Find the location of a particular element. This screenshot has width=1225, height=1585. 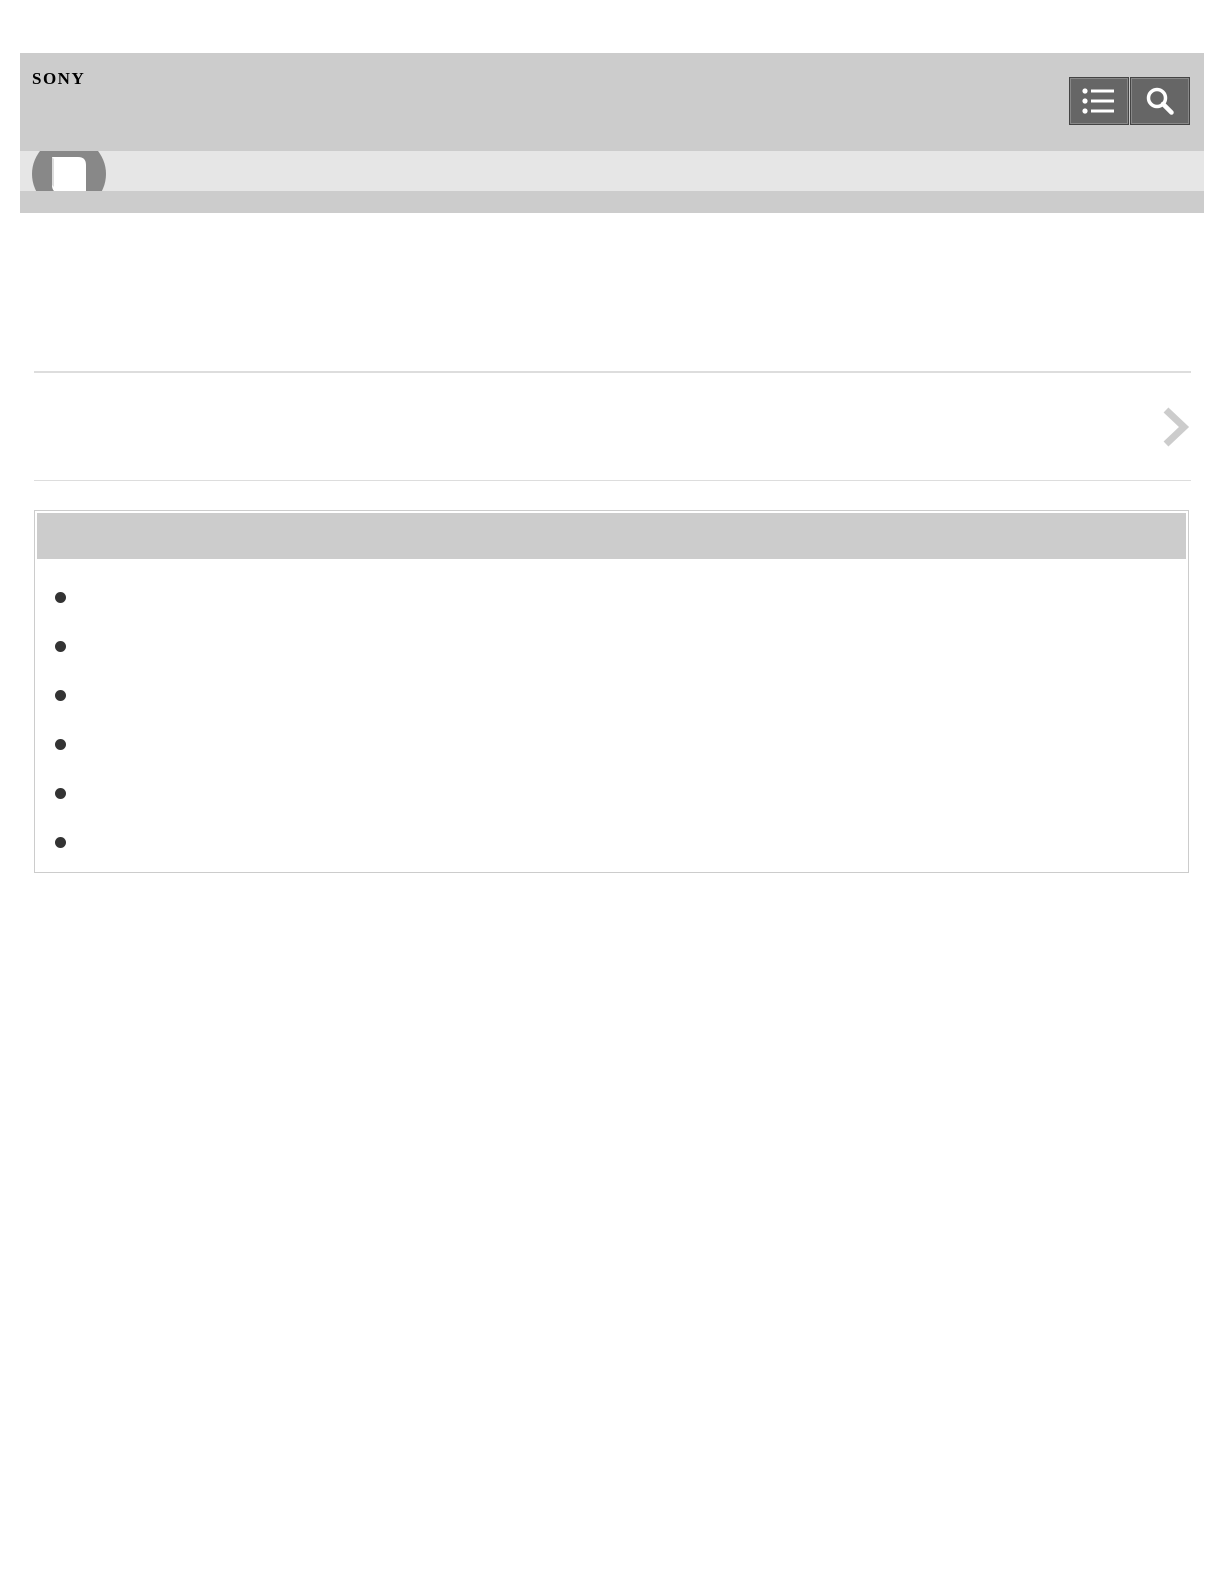

header: SONY is located at coordinates (612, 102).